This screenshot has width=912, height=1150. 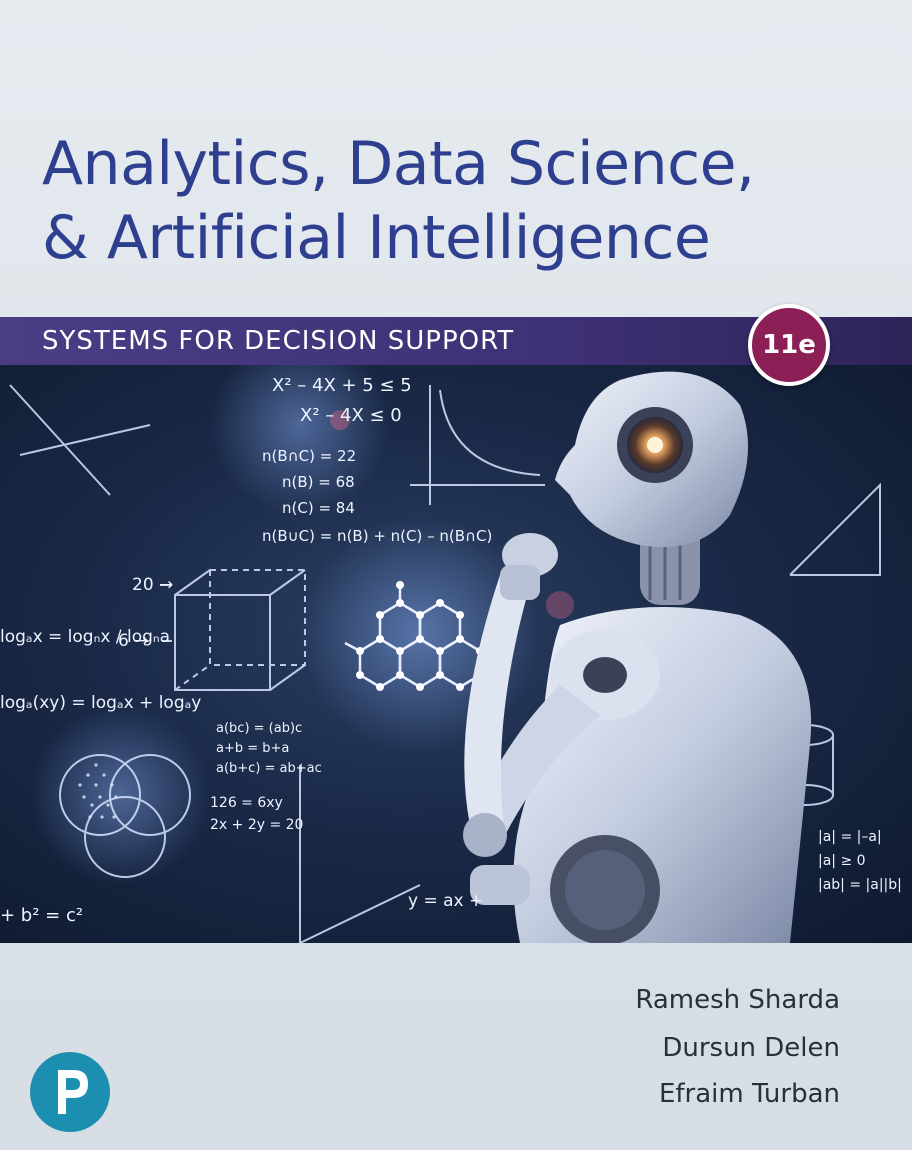 I want to click on formula-text: 2x + 2y = 20, so click(x=257, y=825).